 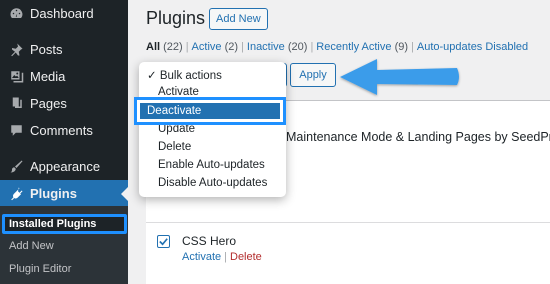 What do you see at coordinates (64, 49) in the screenshot?
I see `sidebar-item-posts: Posts` at bounding box center [64, 49].